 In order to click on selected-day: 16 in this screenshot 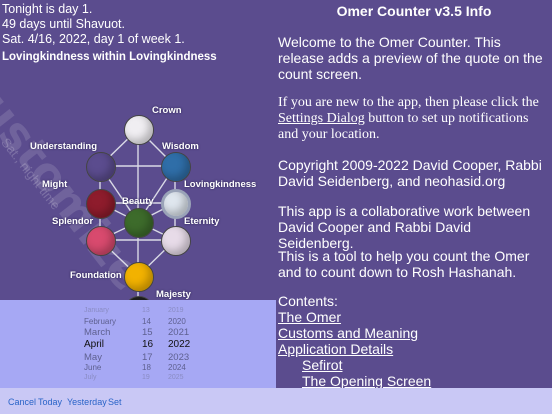, I will do `click(148, 344)`.